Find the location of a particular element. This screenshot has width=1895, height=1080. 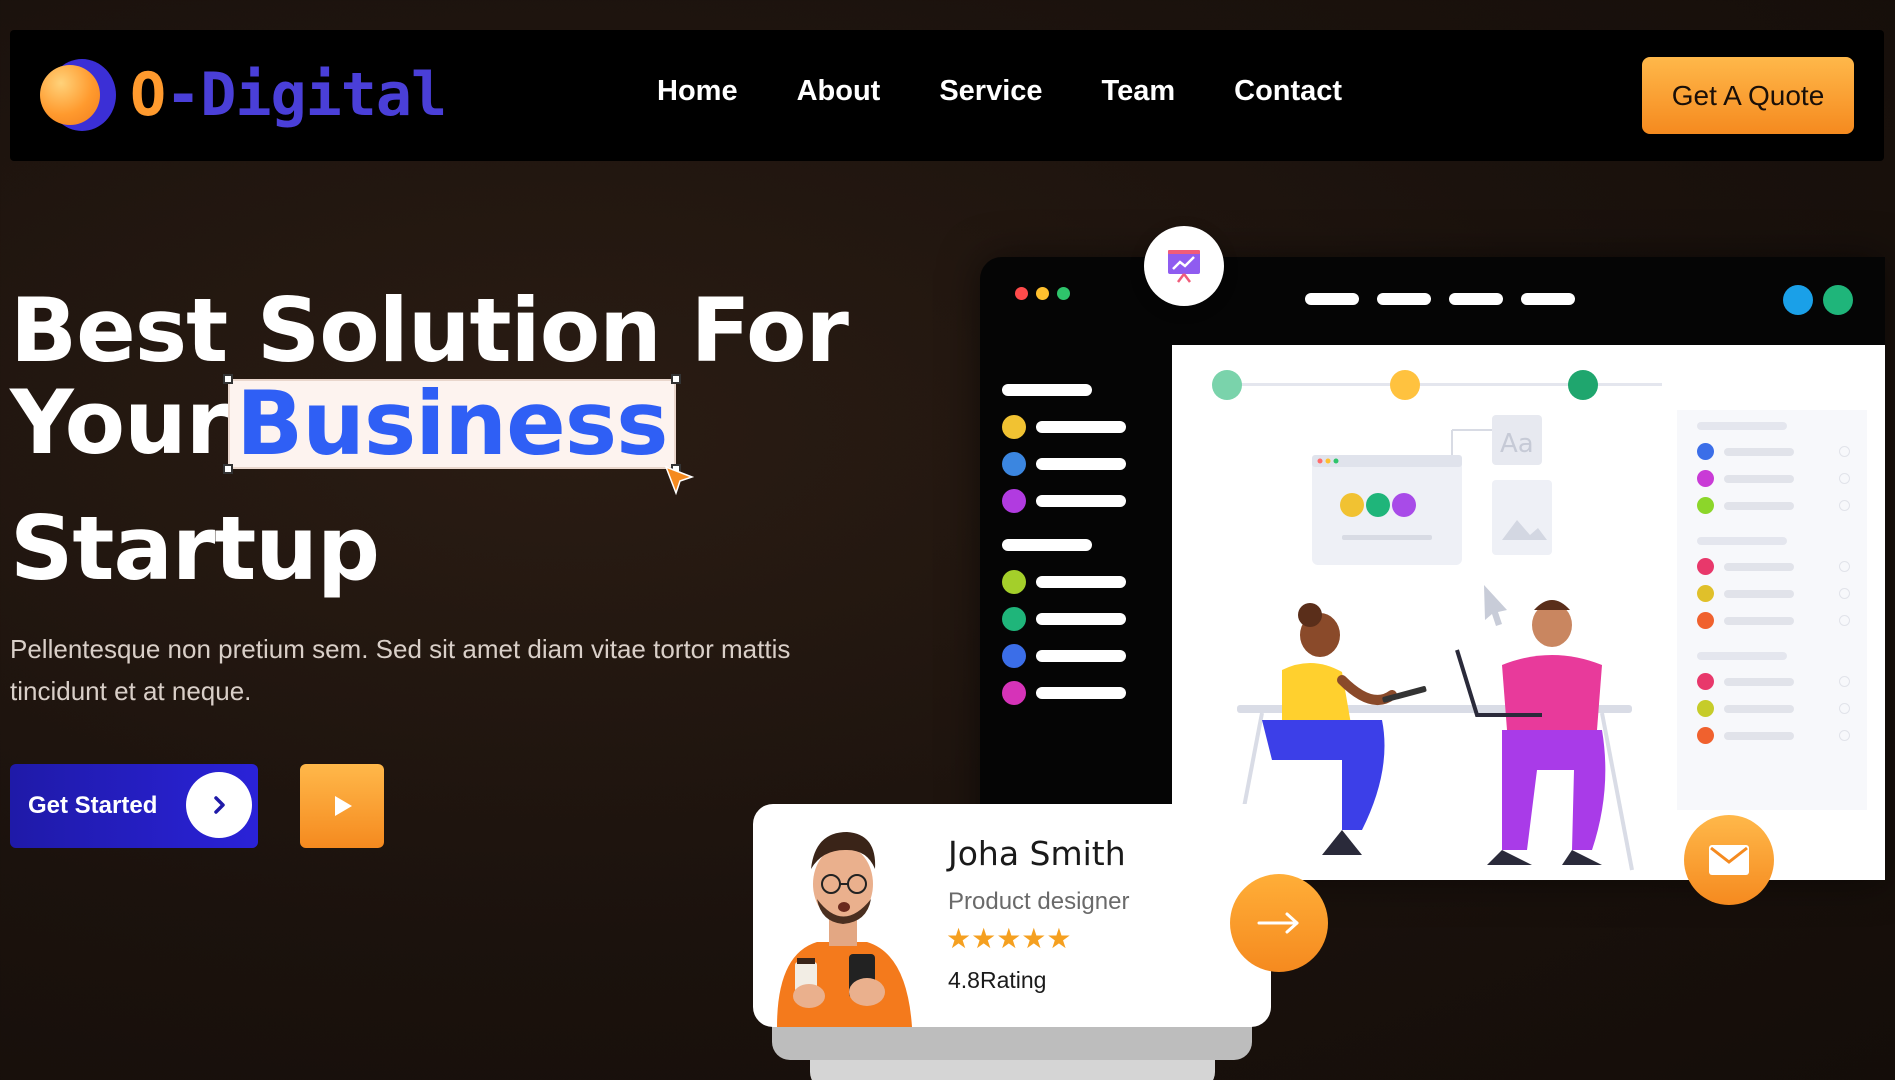

hero-title-line2: YourBusiness is located at coordinates (429, 435).